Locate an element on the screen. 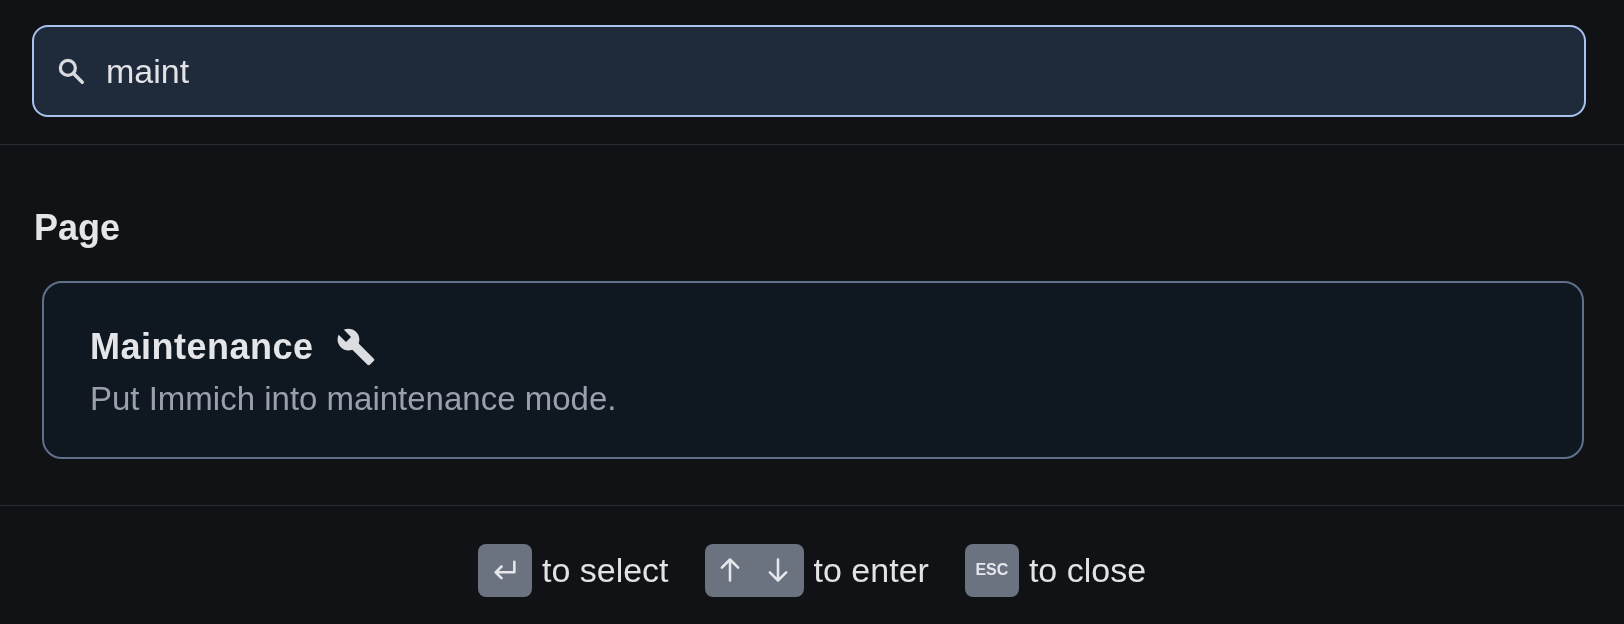 The image size is (1624, 624). wrench-icon is located at coordinates (355, 347).